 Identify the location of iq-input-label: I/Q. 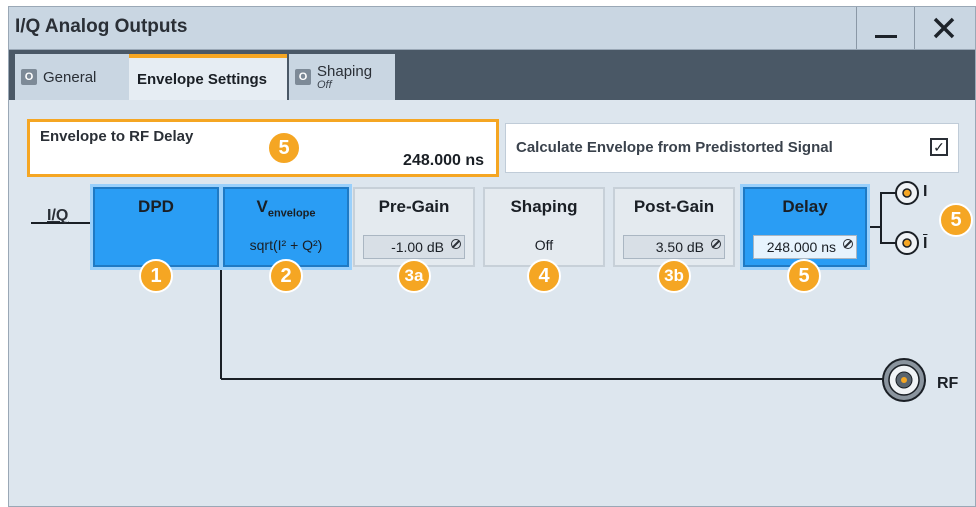
(58, 215).